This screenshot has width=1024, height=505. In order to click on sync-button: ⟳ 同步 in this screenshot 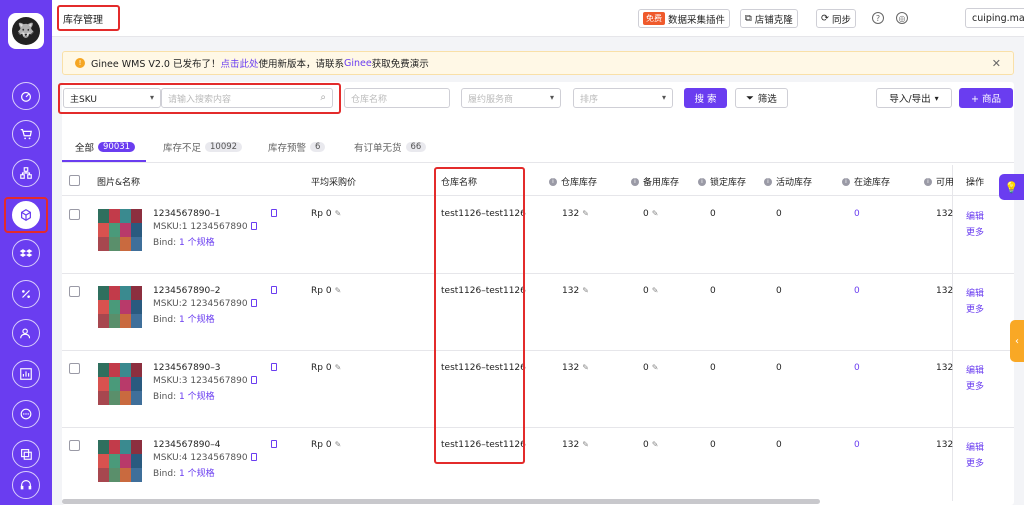, I will do `click(836, 18)`.